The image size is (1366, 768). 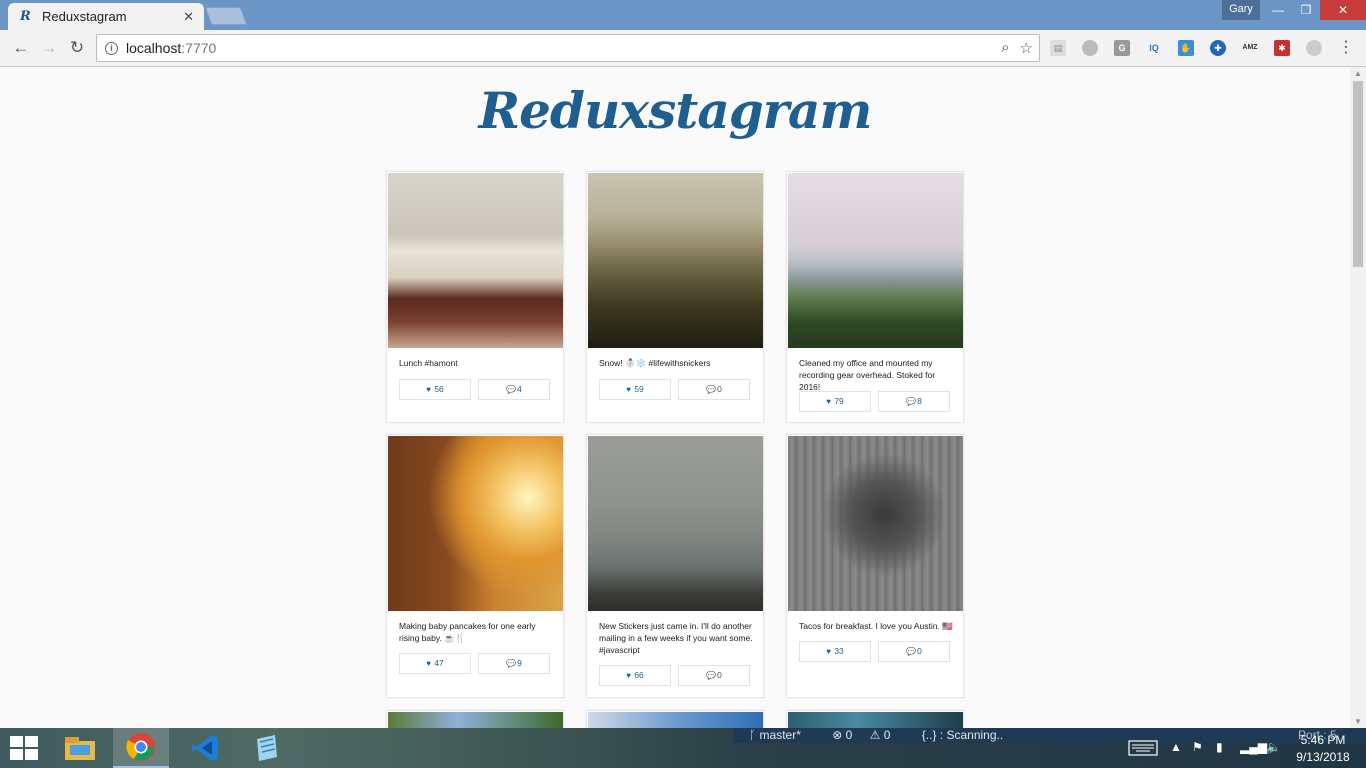 What do you see at coordinates (675, 260) in the screenshot?
I see `hazy-hills-photo` at bounding box center [675, 260].